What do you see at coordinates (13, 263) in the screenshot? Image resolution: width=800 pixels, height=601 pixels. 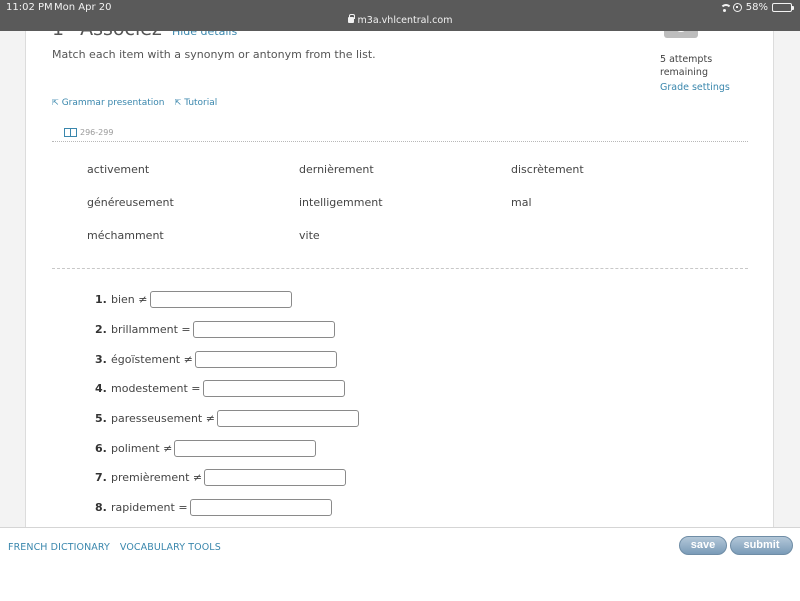 I see `left-gutter` at bounding box center [13, 263].